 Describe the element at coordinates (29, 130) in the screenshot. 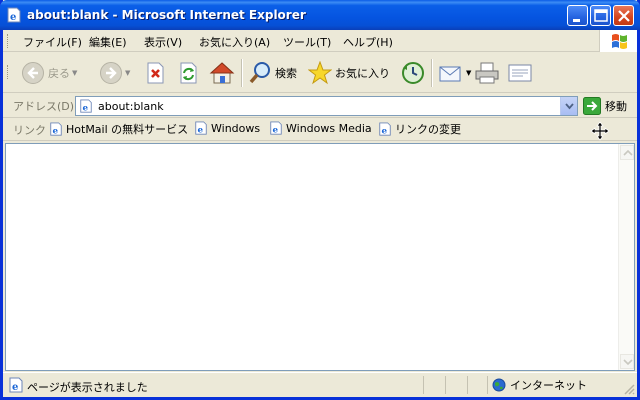

I see `links-label: リンク` at that location.